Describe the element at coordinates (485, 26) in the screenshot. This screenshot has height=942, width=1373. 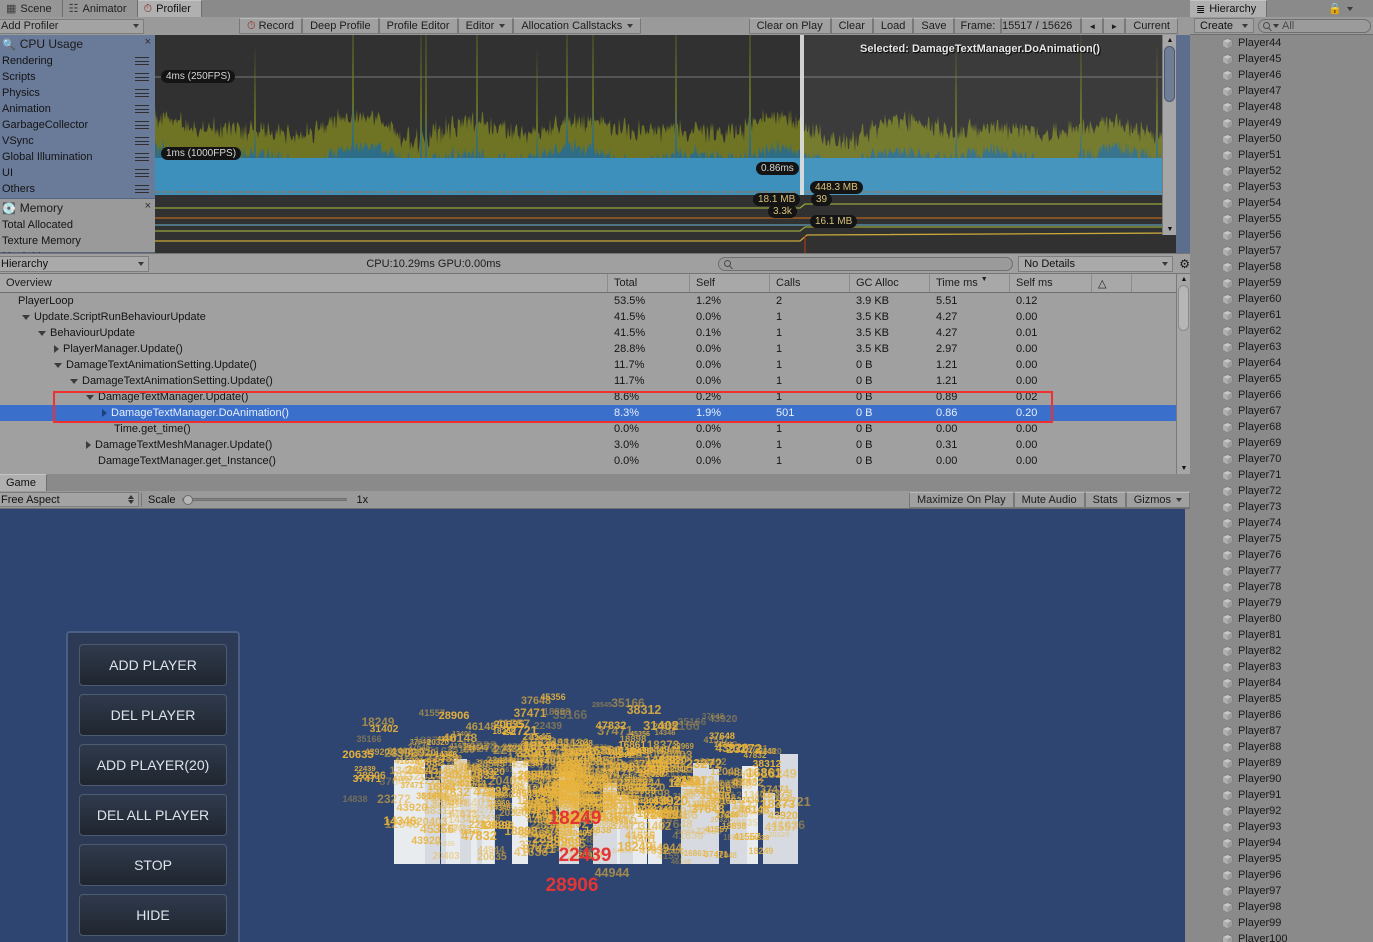
I see `editor-dropdown: Editor` at that location.